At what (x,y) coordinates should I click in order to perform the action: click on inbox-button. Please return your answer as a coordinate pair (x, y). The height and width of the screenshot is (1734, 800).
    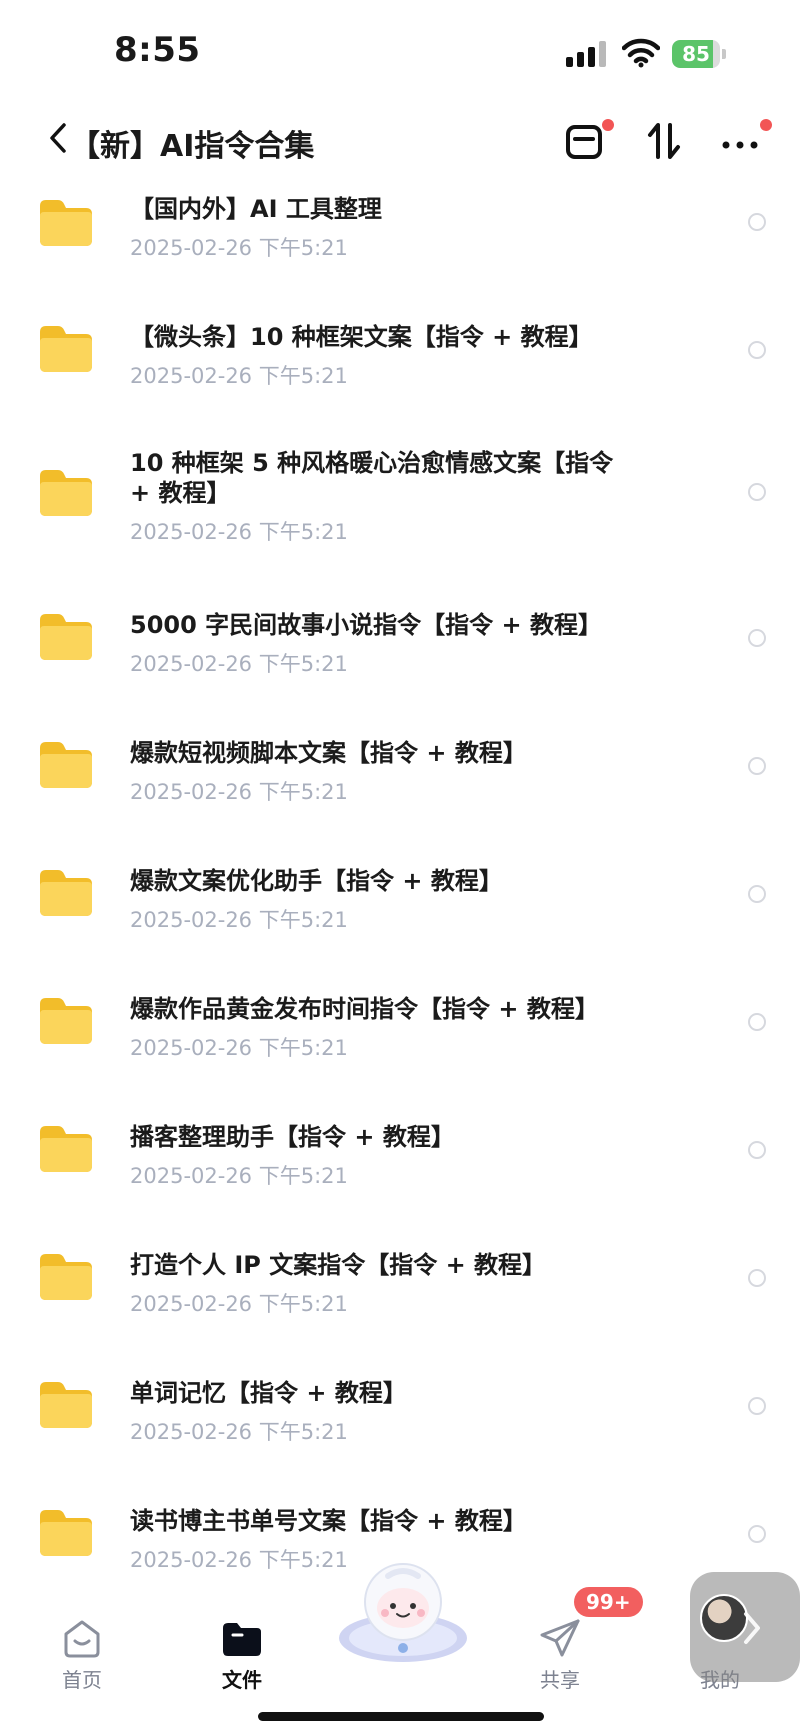
    Looking at the image, I should click on (587, 141).